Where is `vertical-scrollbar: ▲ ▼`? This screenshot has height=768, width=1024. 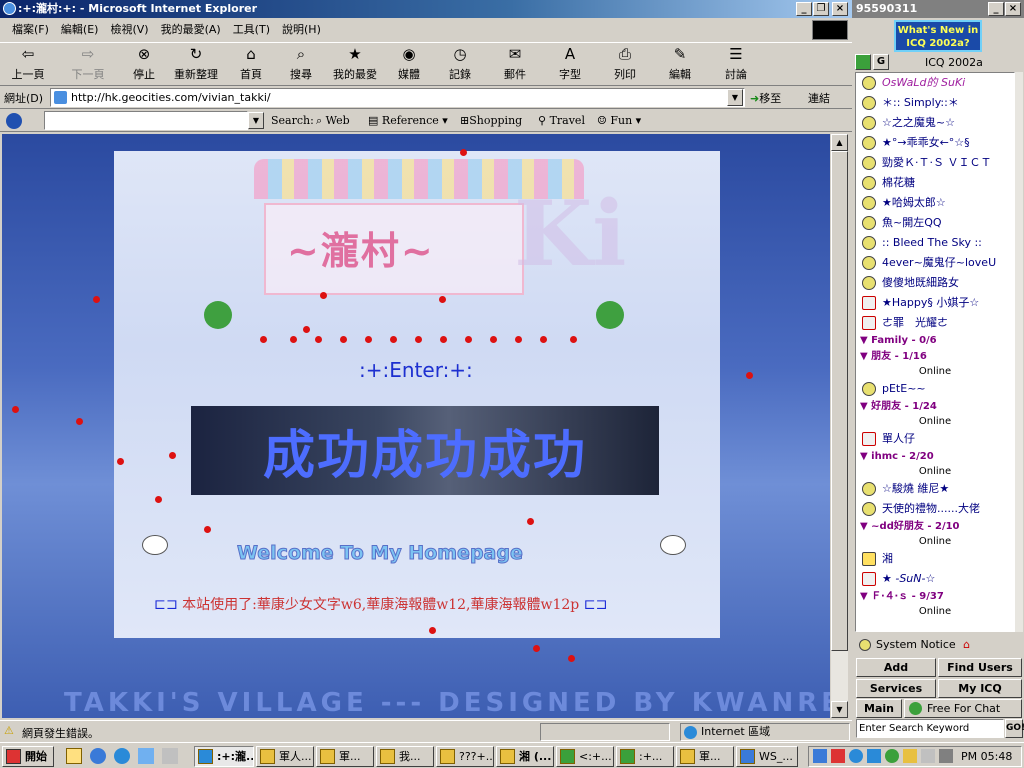 vertical-scrollbar: ▲ ▼ is located at coordinates (839, 426).